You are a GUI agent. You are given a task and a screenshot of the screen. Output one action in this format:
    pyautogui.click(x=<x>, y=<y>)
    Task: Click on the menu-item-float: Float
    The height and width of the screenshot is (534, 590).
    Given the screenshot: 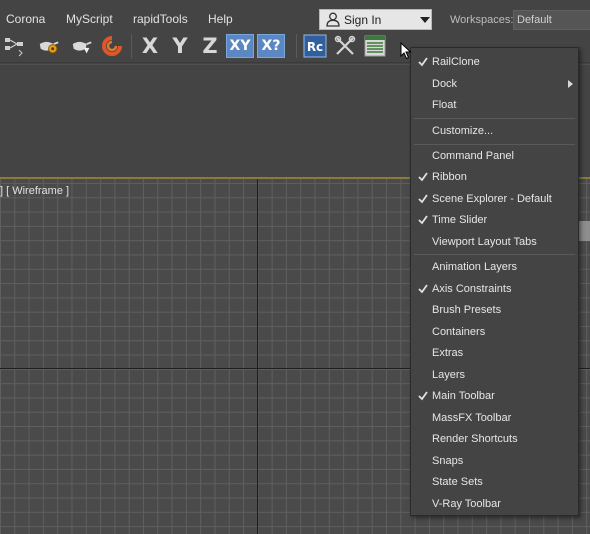 What is the action you would take?
    pyautogui.click(x=494, y=105)
    